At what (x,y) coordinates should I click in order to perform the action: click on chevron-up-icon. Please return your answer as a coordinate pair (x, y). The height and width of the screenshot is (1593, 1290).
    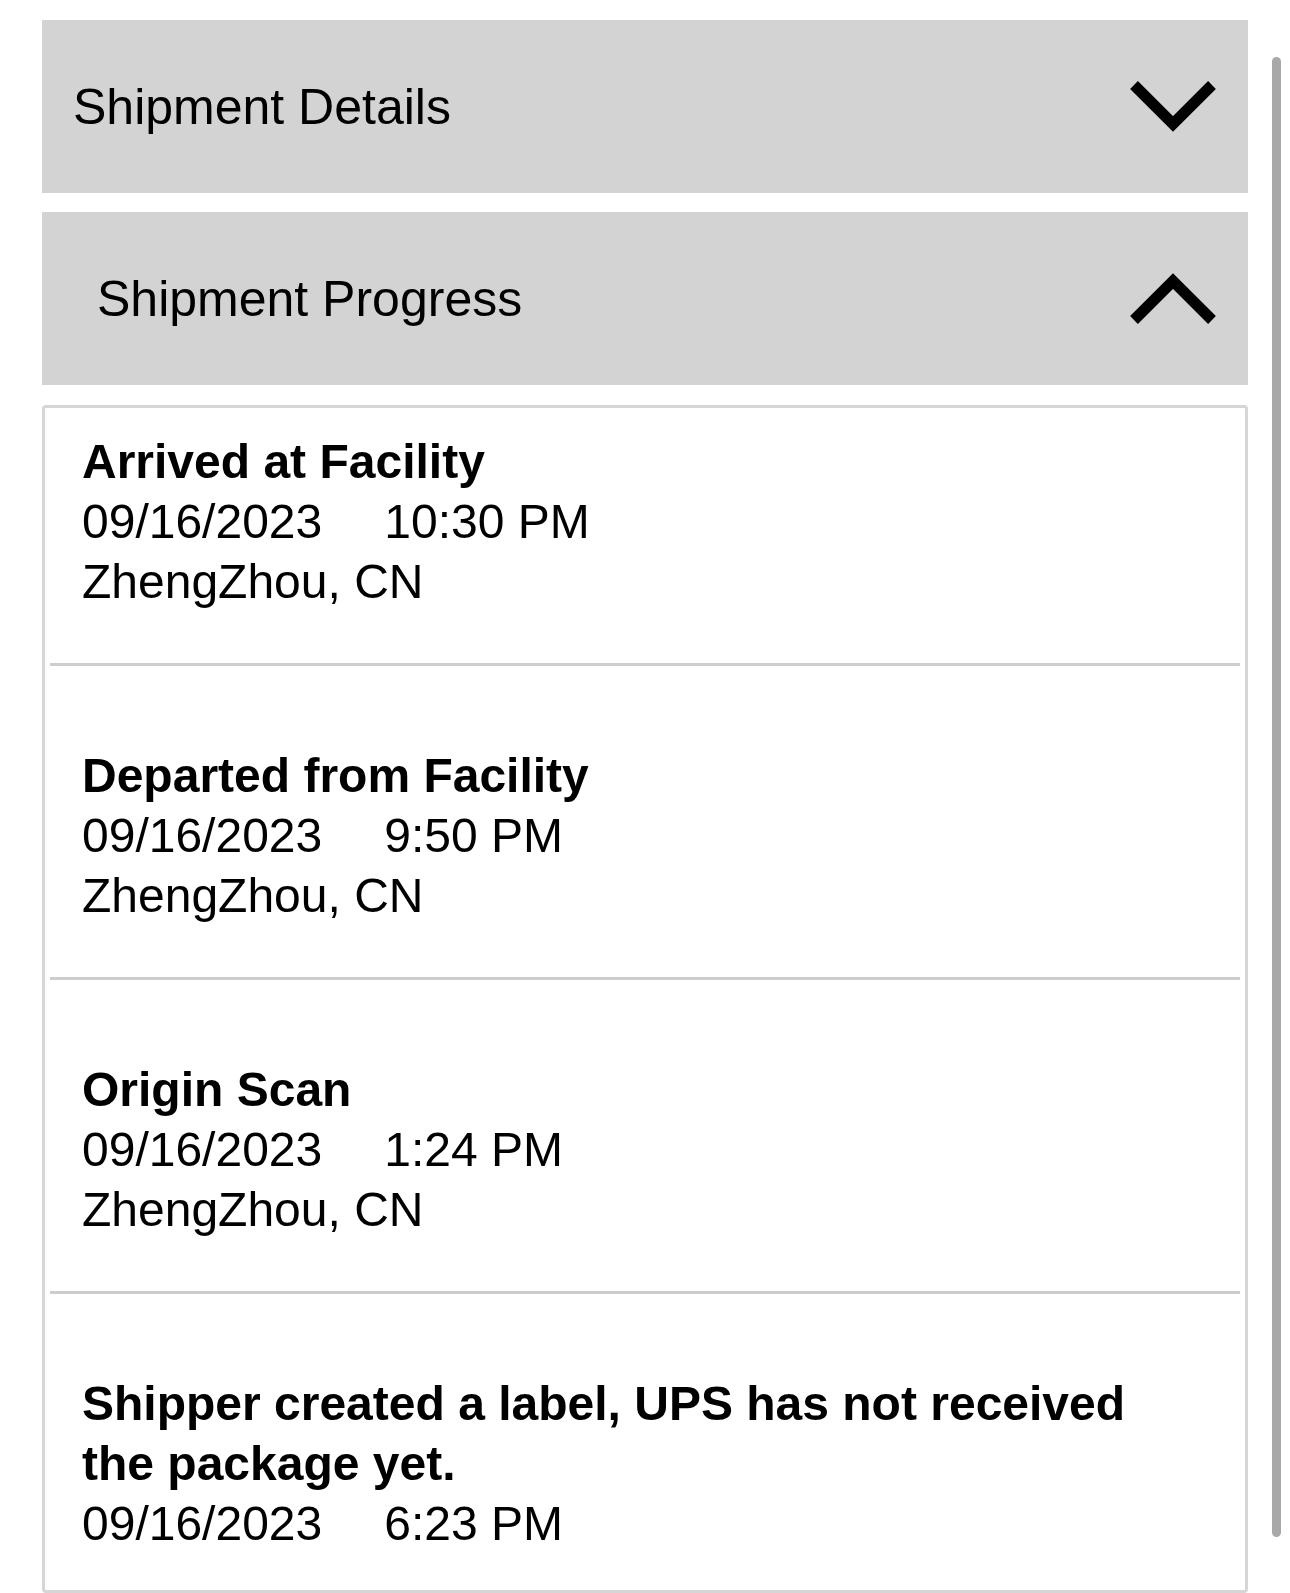
    Looking at the image, I should click on (1173, 298).